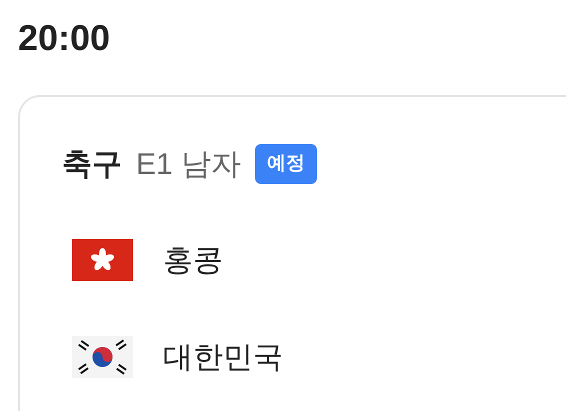 This screenshot has width=566, height=411. What do you see at coordinates (64, 38) in the screenshot?
I see `match-time: 20:00` at bounding box center [64, 38].